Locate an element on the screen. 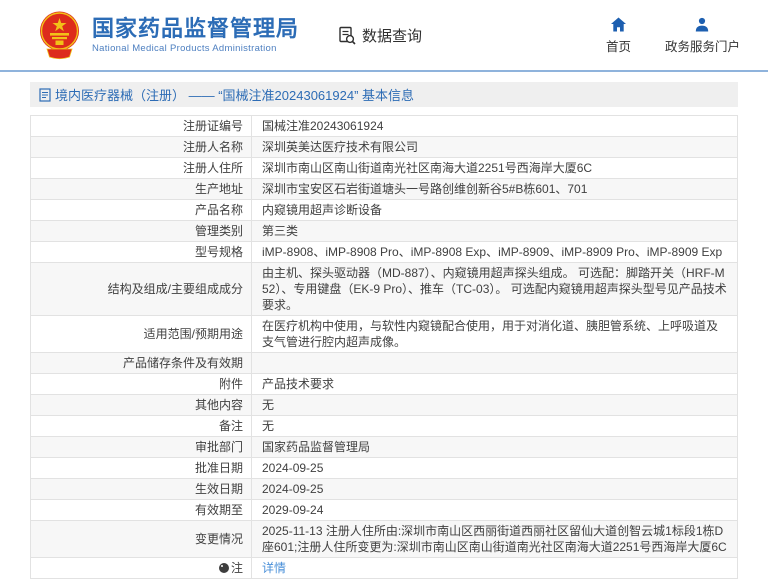 This screenshot has height=580, width=768. data-query-label: 数据查询 is located at coordinates (392, 36).